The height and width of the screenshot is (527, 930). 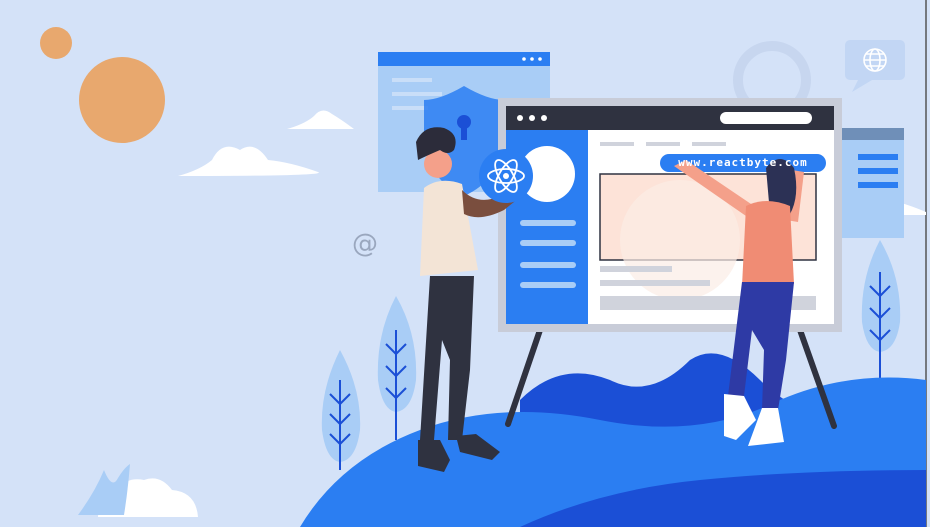 What do you see at coordinates (365, 244) in the screenshot?
I see `at-symbol: @` at bounding box center [365, 244].